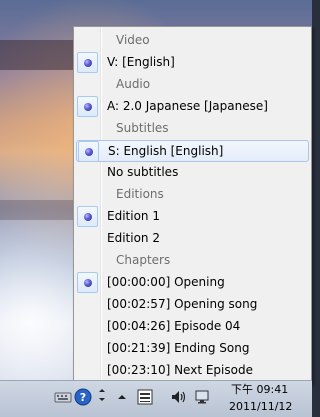 The width and height of the screenshot is (320, 417). I want to click on clock-date: 2011/11/12, so click(260, 406).